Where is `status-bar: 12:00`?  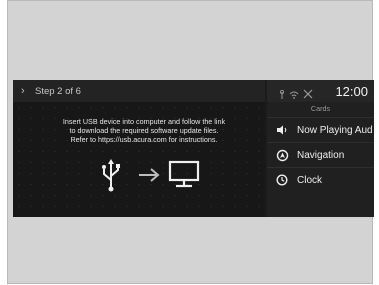 status-bar: 12:00 is located at coordinates (320, 91).